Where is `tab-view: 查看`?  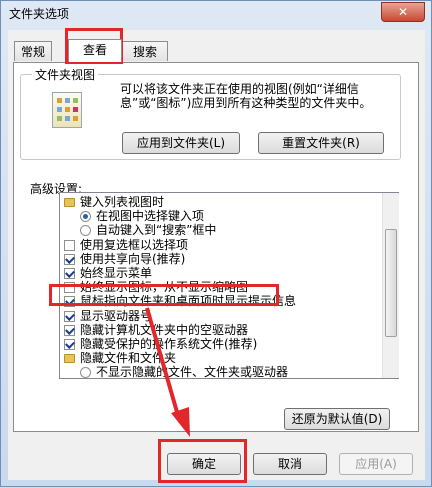 tab-view: 查看 is located at coordinates (95, 50).